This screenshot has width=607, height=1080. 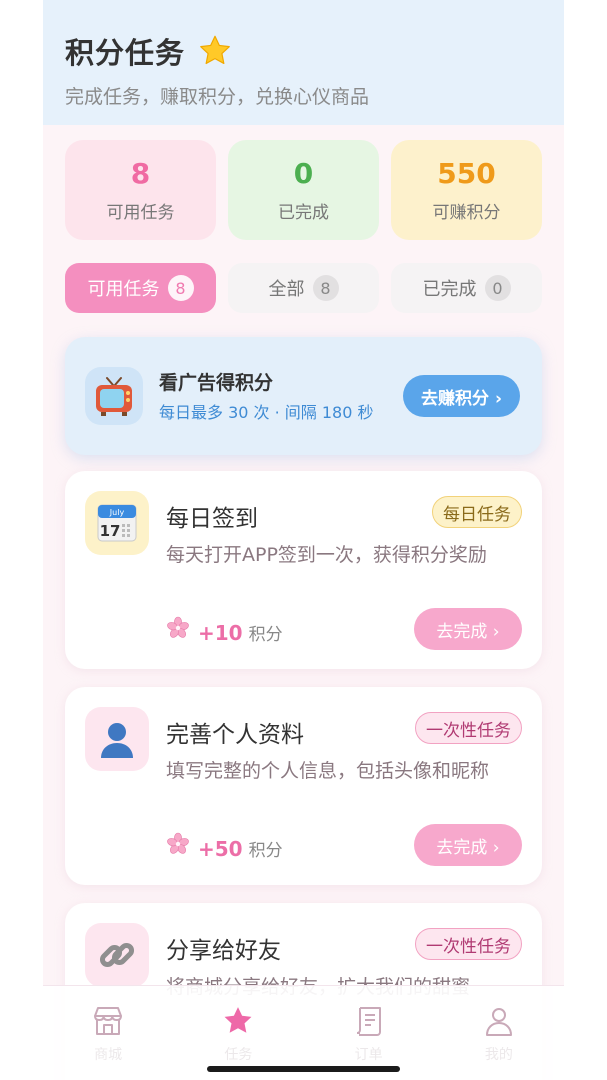 I want to click on page-title: 积分任务, so click(x=125, y=53).